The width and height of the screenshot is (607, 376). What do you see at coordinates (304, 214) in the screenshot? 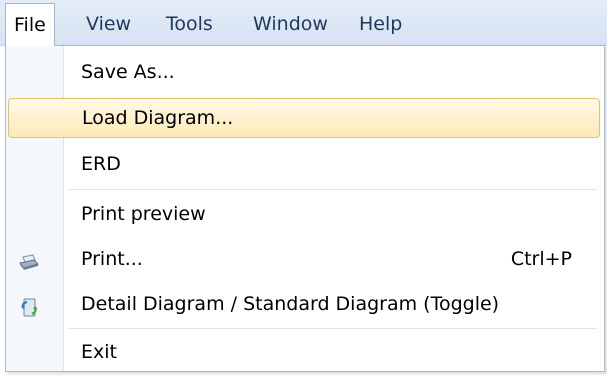
I see `menu-item-print-preview: Print preview` at bounding box center [304, 214].